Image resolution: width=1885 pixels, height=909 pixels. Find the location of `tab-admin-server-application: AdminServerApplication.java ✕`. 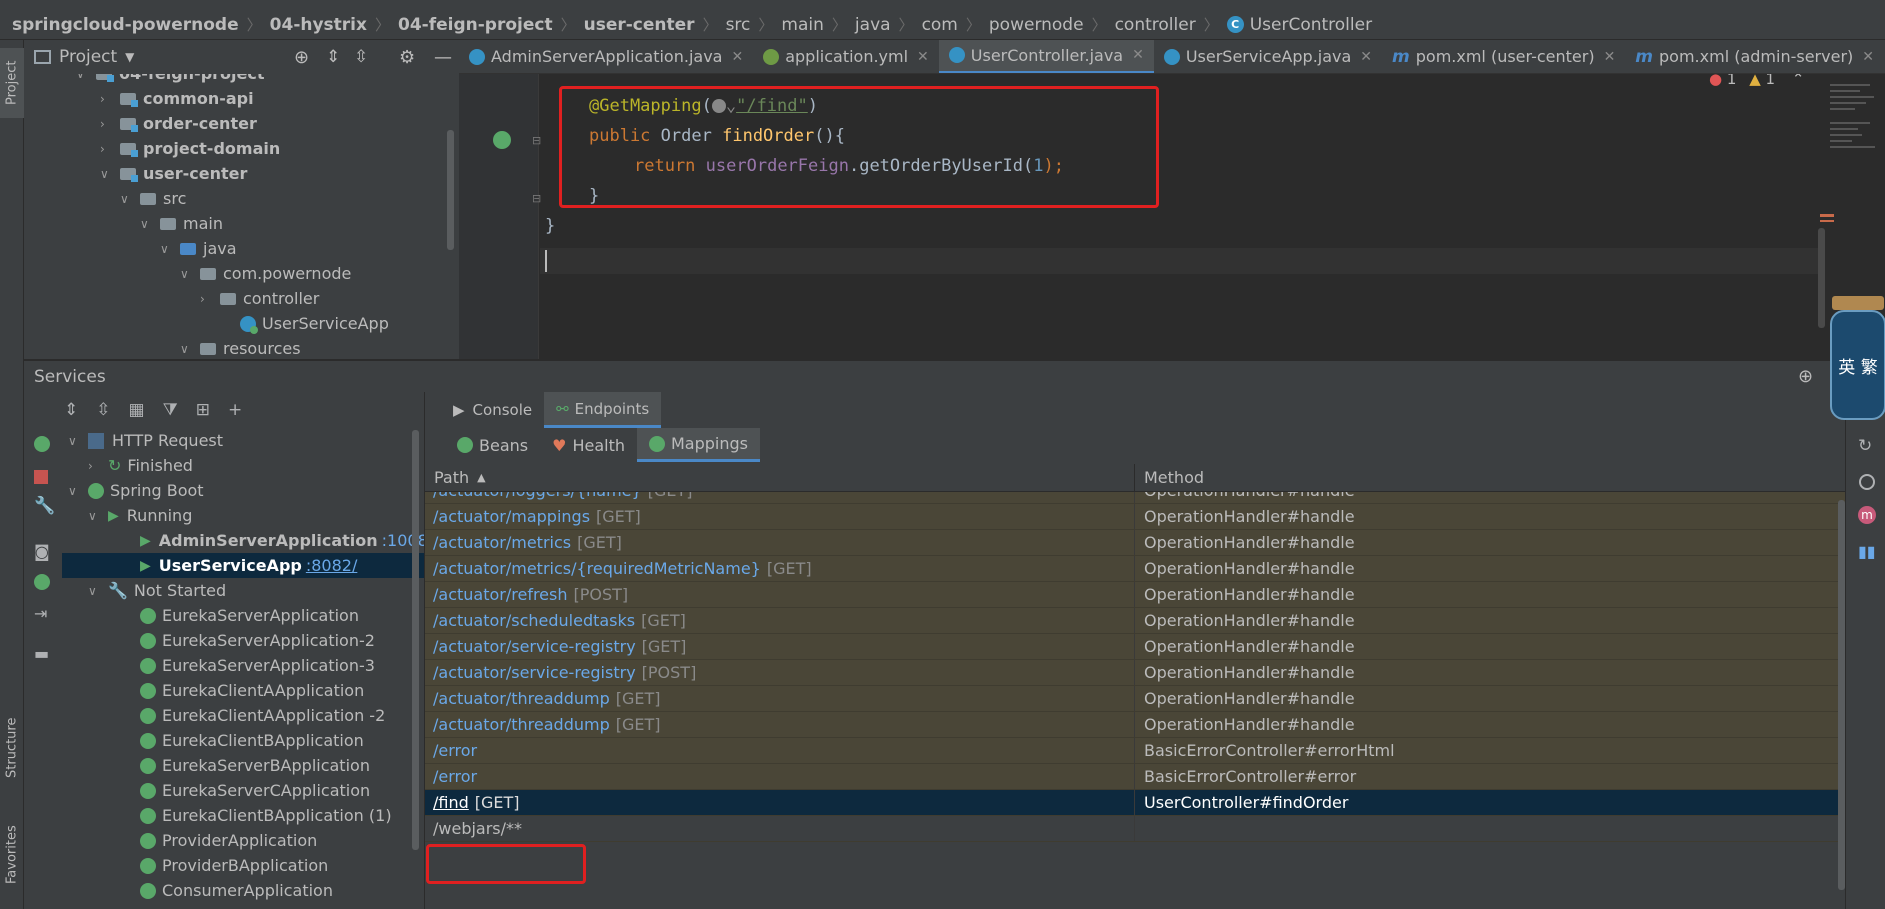

tab-admin-server-application: AdminServerApplication.java ✕ is located at coordinates (606, 56).